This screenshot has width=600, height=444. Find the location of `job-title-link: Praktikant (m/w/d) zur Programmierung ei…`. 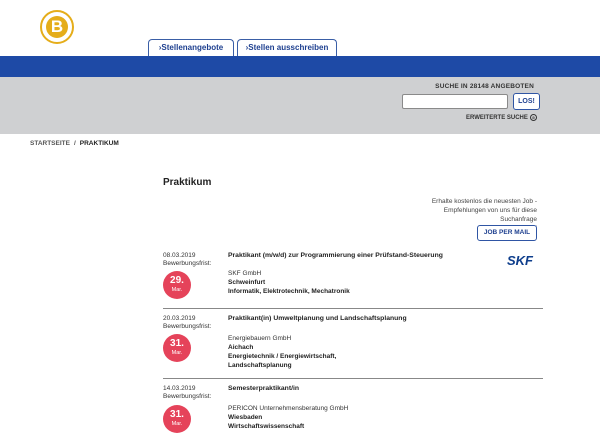

job-title-link: Praktikant (m/w/d) zur Programmierung ei… is located at coordinates (335, 255).